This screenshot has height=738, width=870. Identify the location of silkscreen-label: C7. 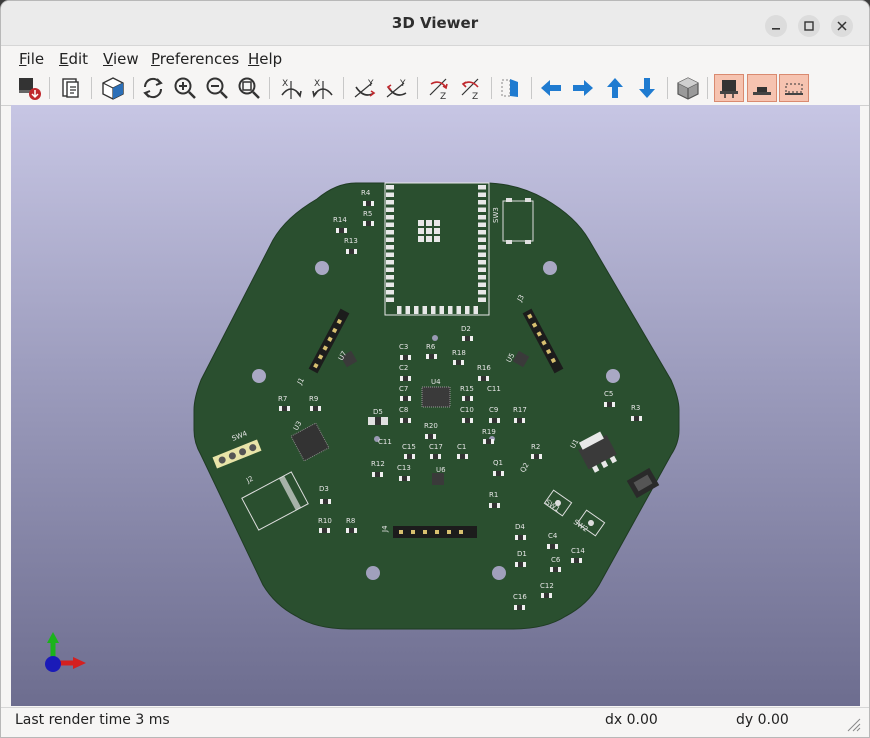
(403, 389).